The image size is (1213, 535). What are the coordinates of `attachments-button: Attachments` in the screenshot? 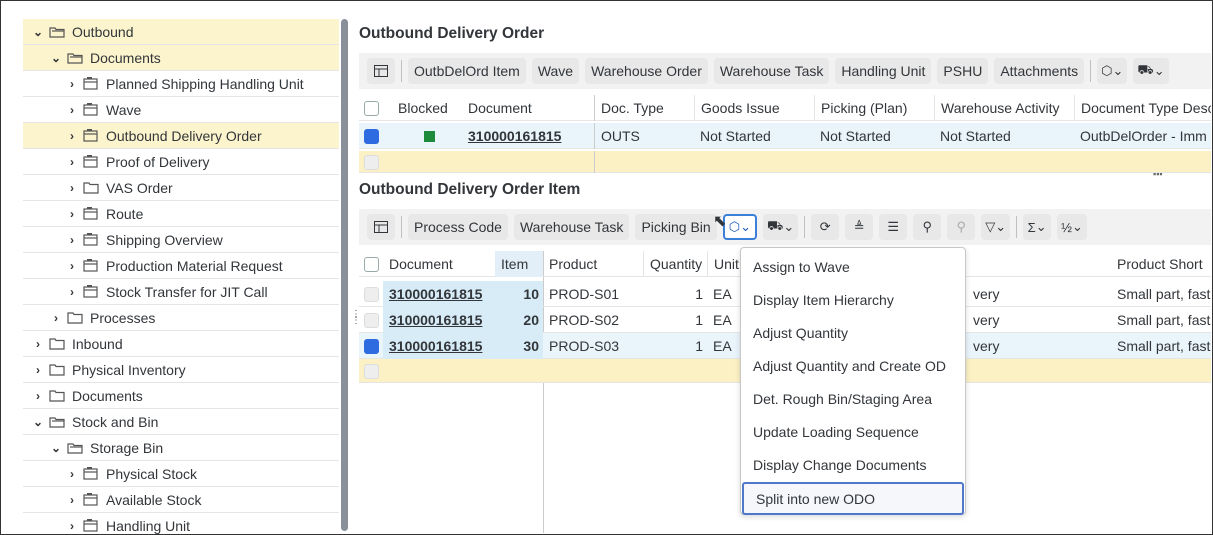 It's located at (1039, 71).